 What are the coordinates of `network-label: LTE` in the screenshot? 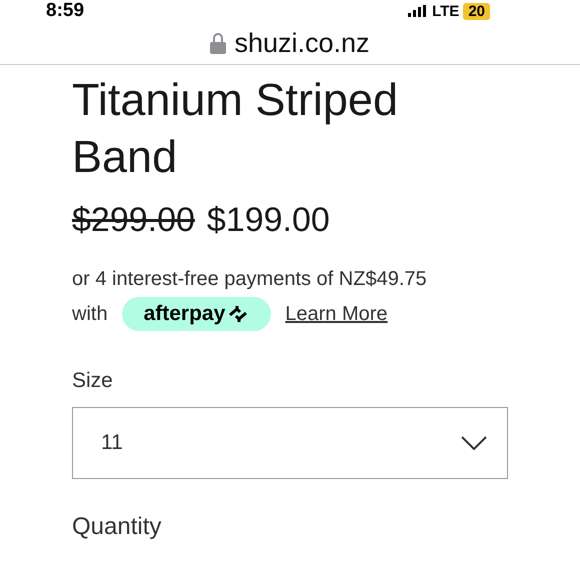 It's located at (446, 11).